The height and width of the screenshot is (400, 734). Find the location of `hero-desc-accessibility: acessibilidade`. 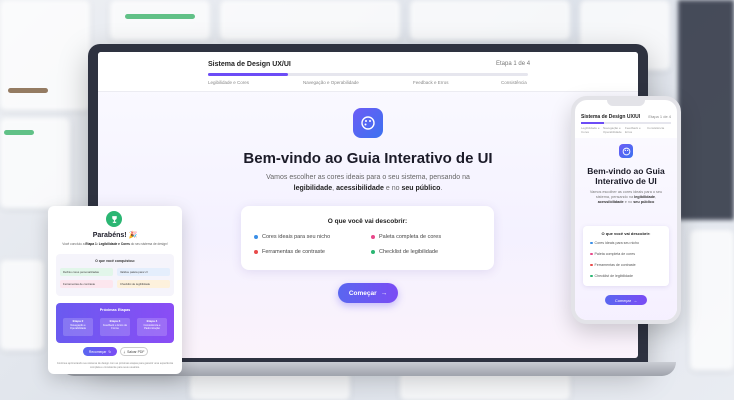

hero-desc-accessibility: acessibilidade is located at coordinates (360, 188).